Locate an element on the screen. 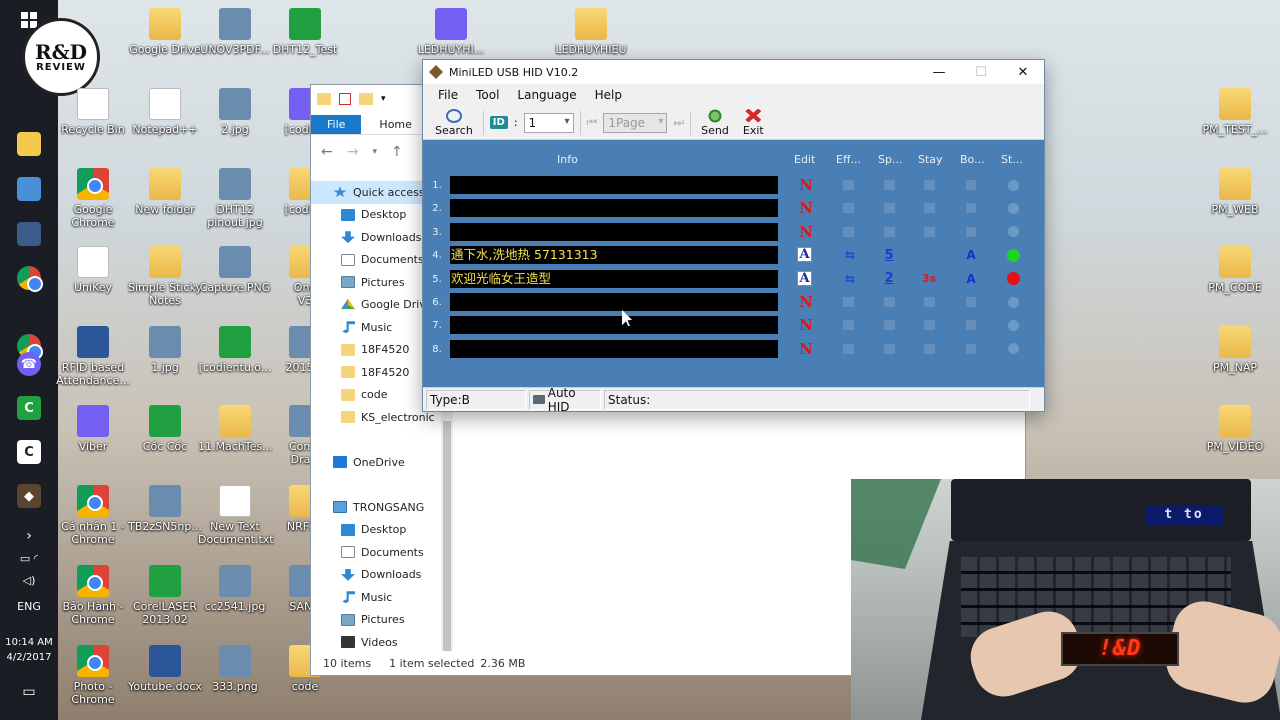 The image size is (1280, 720). send-button: Send is located at coordinates (715, 122).